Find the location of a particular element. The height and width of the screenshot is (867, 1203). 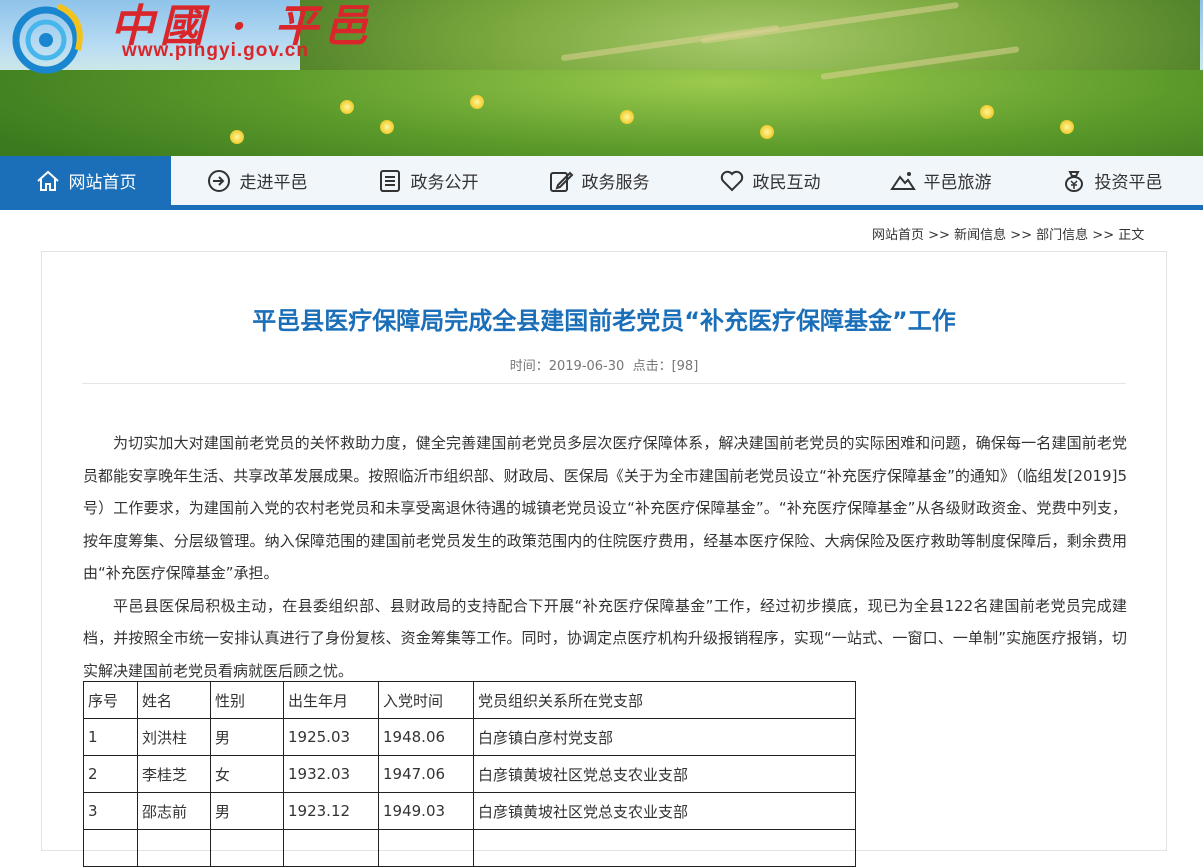

table-cell: 1948.06 is located at coordinates (426, 737).